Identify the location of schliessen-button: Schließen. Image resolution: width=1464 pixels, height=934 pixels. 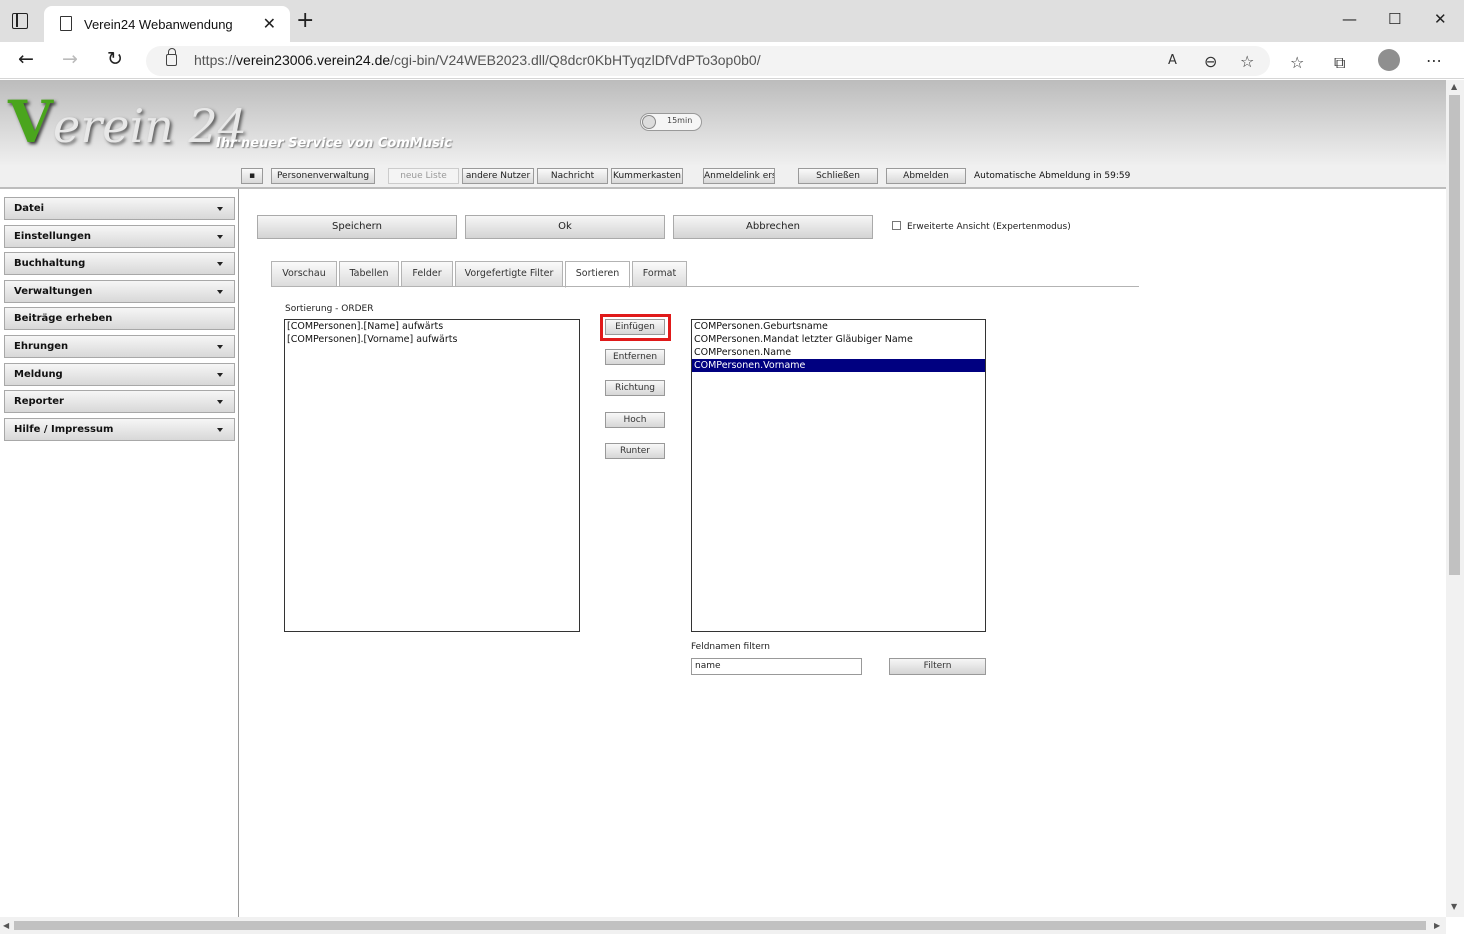
(838, 176).